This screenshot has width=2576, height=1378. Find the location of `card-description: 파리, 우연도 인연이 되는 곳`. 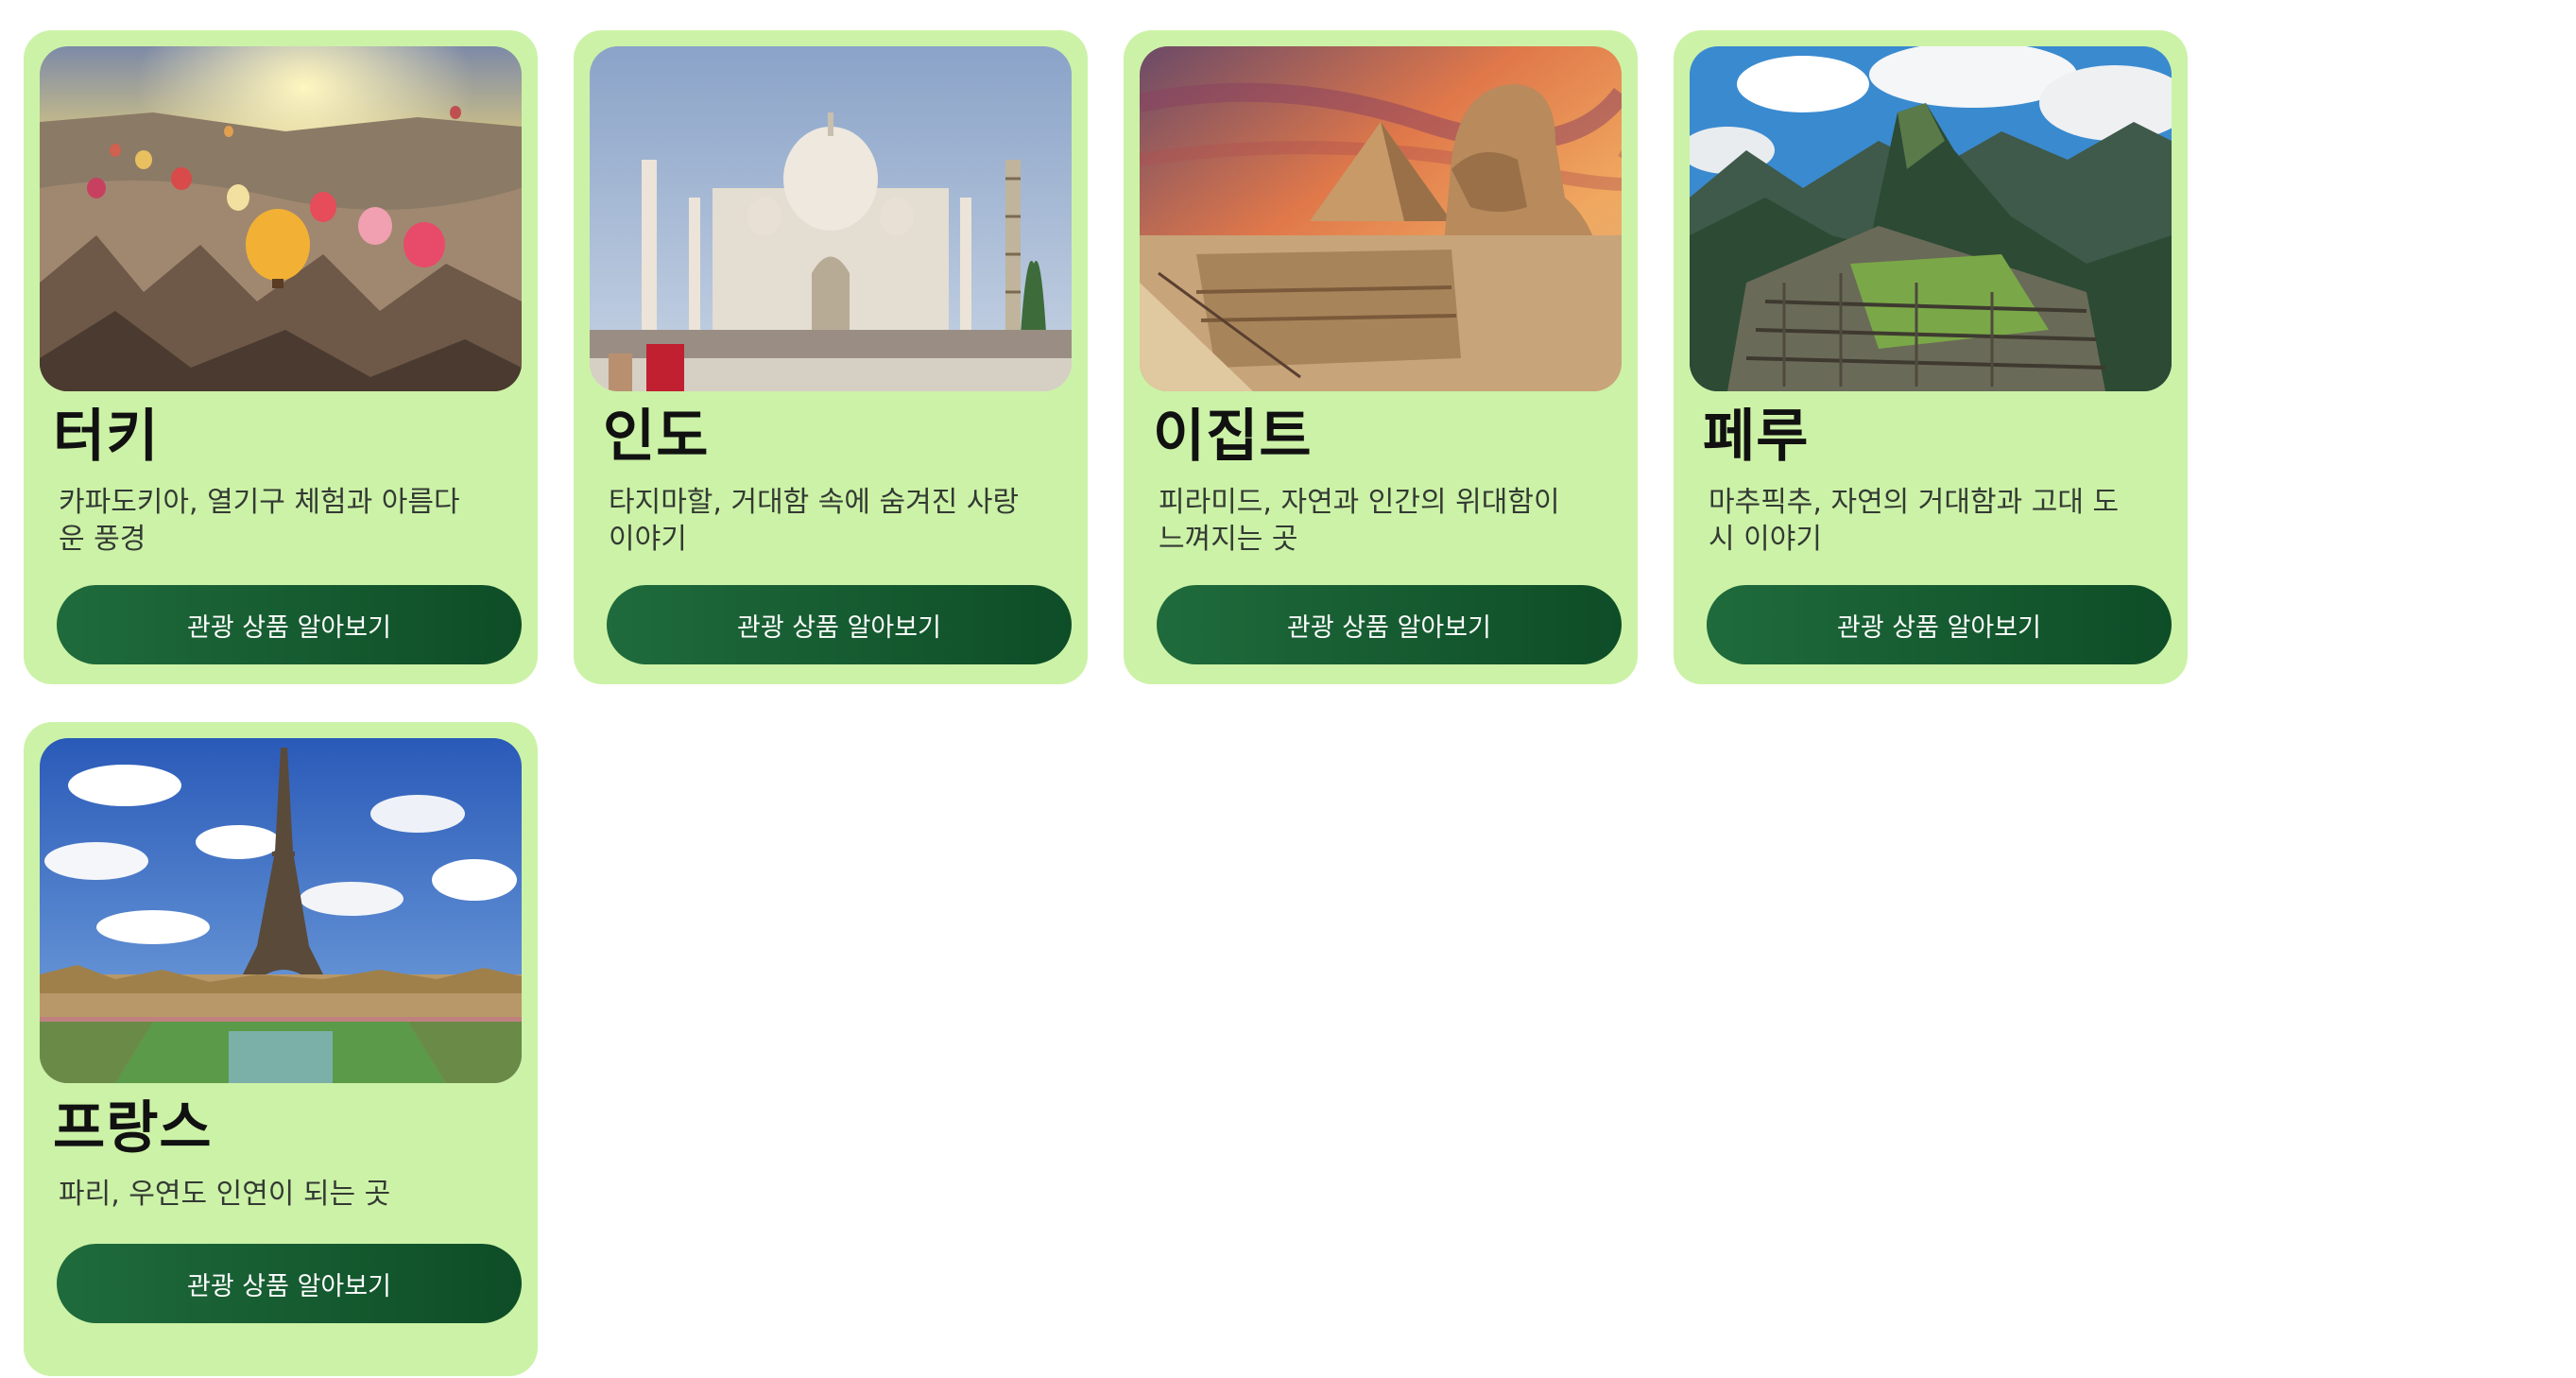

card-description: 파리, 우연도 인연이 되는 곳 is located at coordinates (225, 1194).